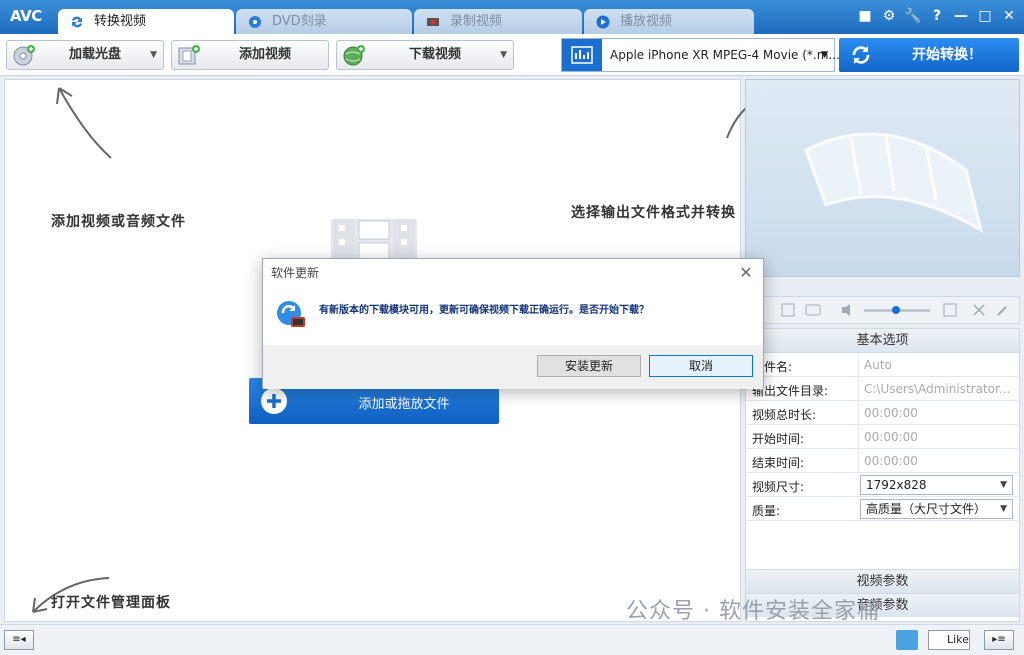  I want to click on cancel-button: 取消, so click(701, 366).